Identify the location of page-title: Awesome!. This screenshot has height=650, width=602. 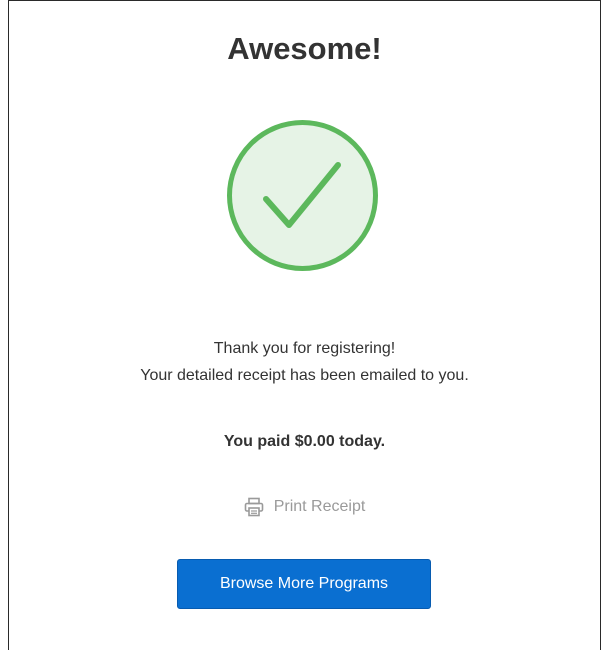
(304, 48).